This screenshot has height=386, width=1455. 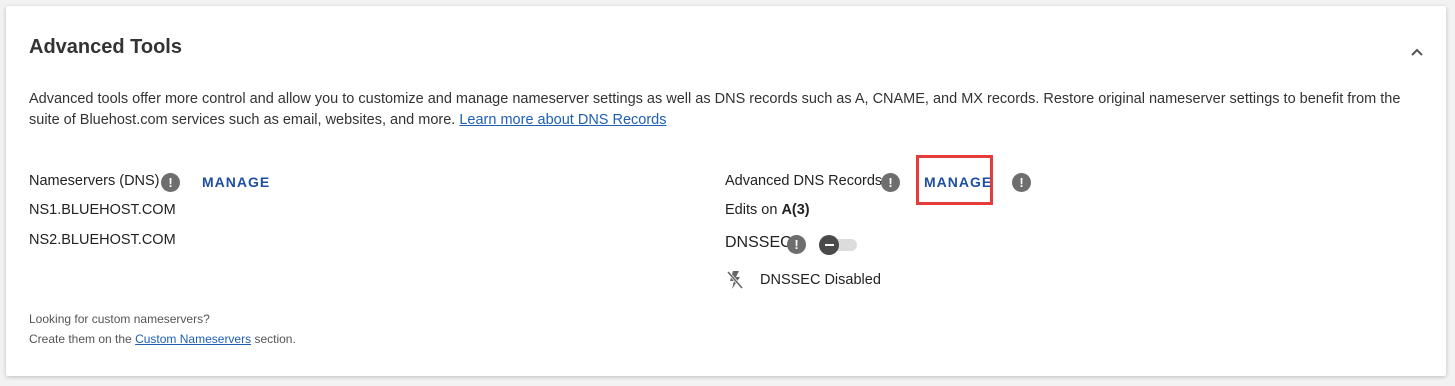 I want to click on flash-off-icon, so click(x=735, y=280).